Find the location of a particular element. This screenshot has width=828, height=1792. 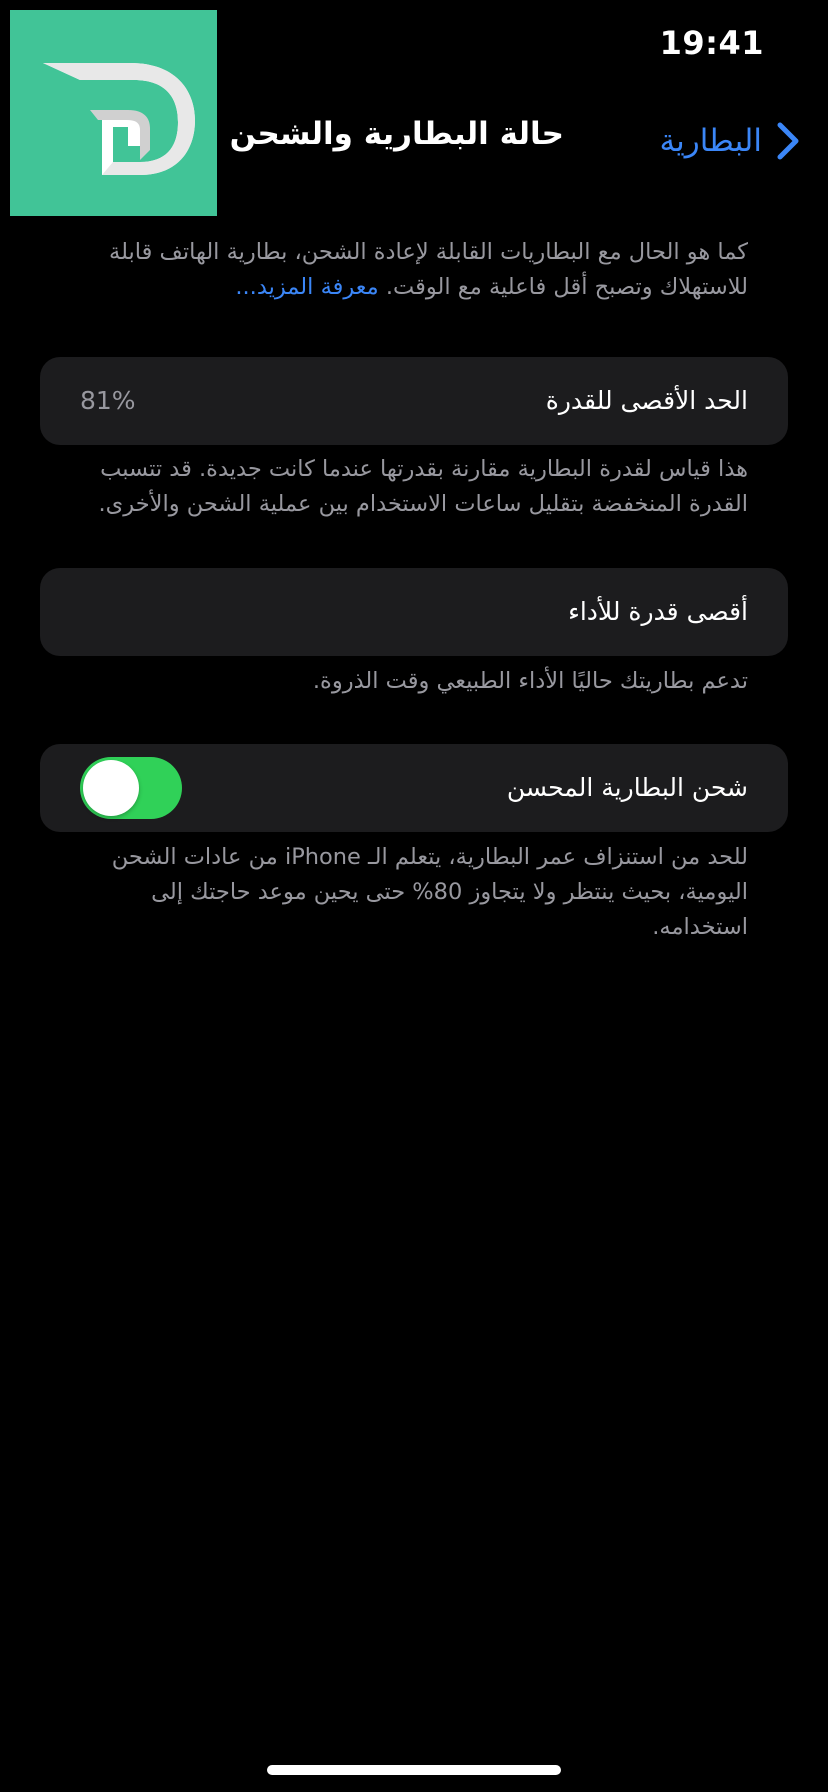

peak-performance-cell: أقصى قدرة للأداء is located at coordinates (414, 612).